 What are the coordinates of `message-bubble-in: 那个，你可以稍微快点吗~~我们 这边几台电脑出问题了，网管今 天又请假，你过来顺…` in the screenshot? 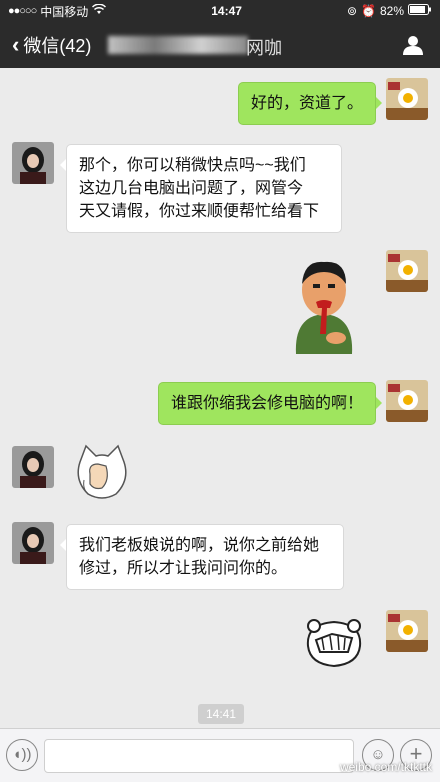 It's located at (201, 188).